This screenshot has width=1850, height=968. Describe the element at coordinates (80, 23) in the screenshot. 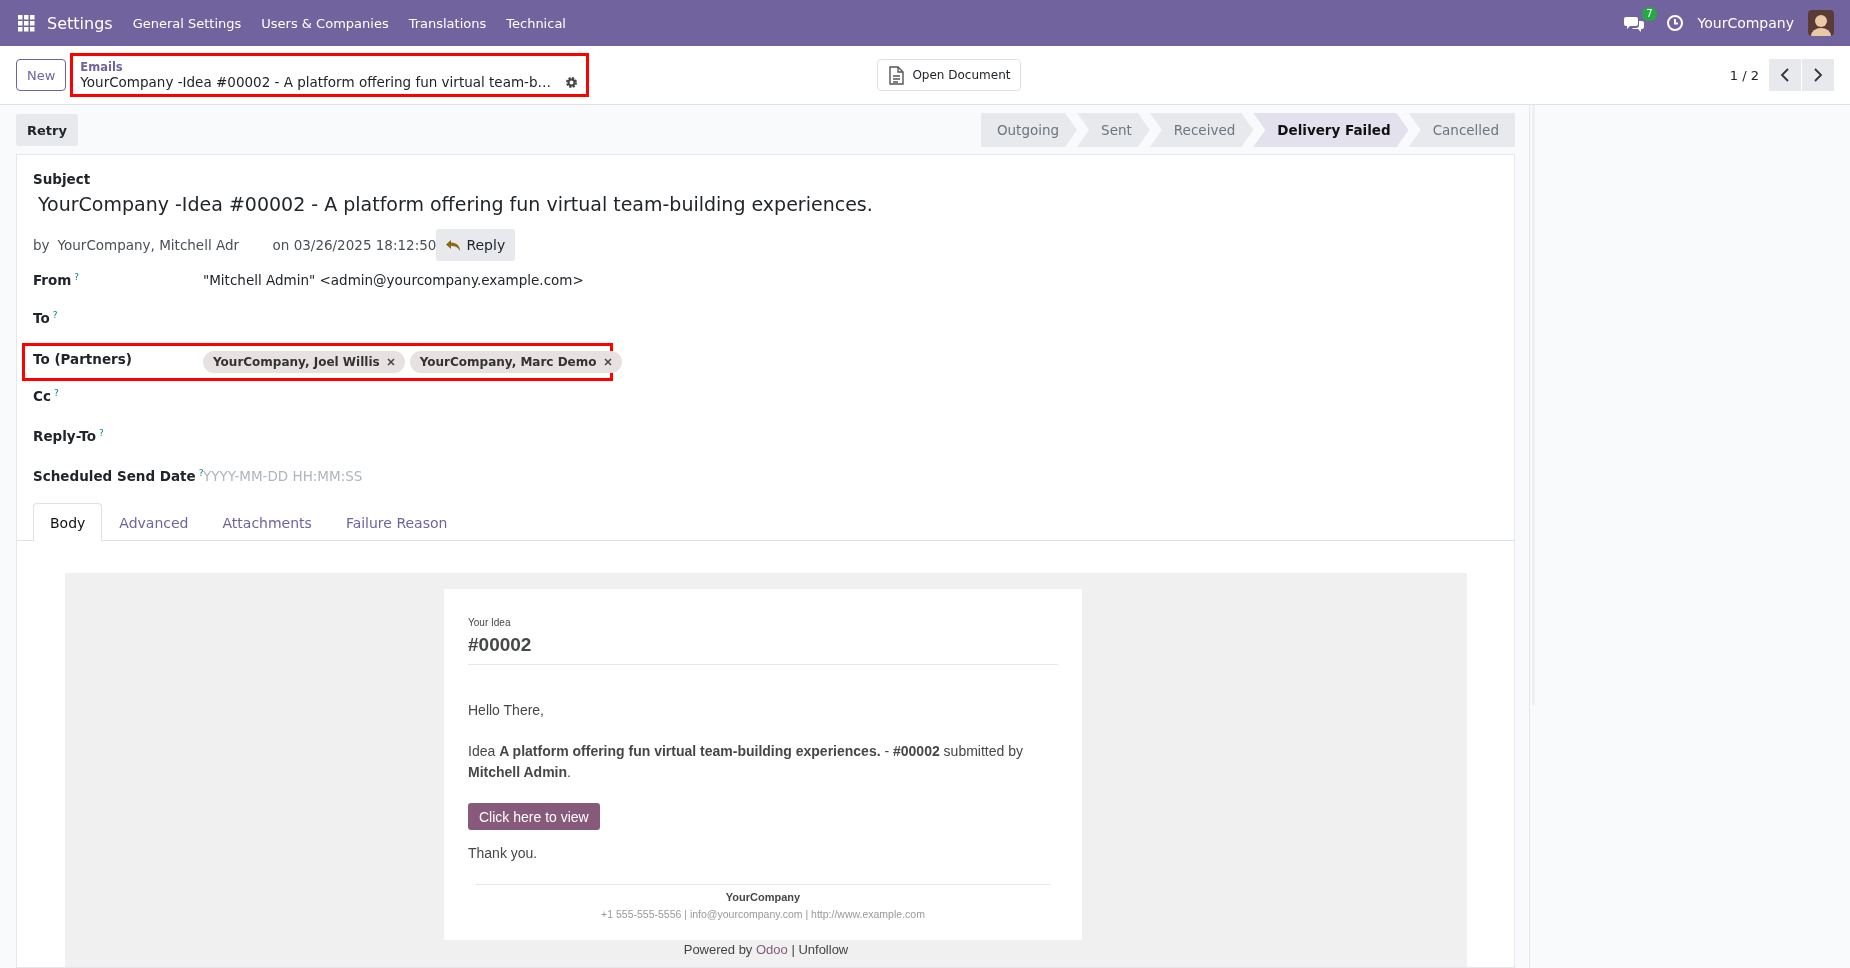

I see `app-title: Settings` at that location.